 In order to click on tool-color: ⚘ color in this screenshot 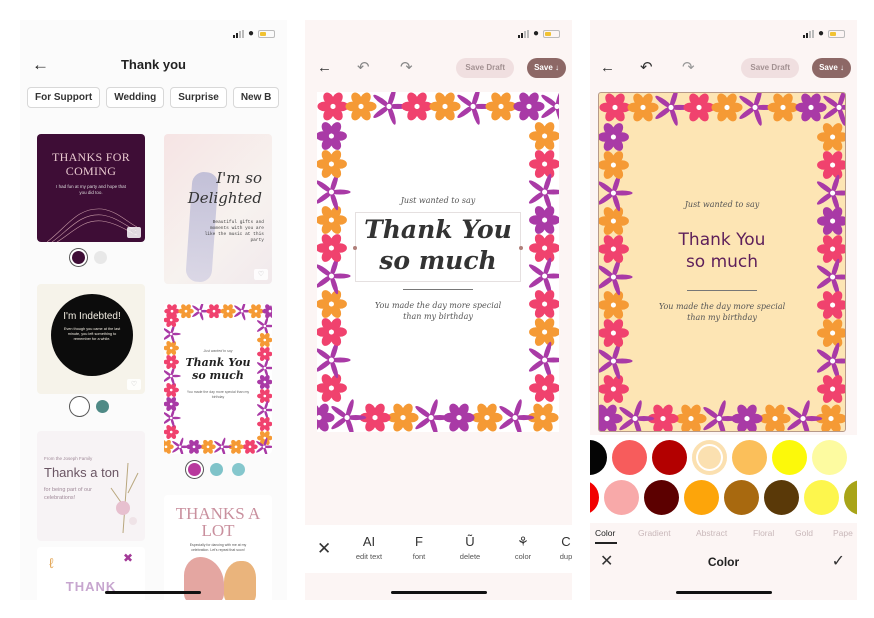, I will do `click(523, 547)`.